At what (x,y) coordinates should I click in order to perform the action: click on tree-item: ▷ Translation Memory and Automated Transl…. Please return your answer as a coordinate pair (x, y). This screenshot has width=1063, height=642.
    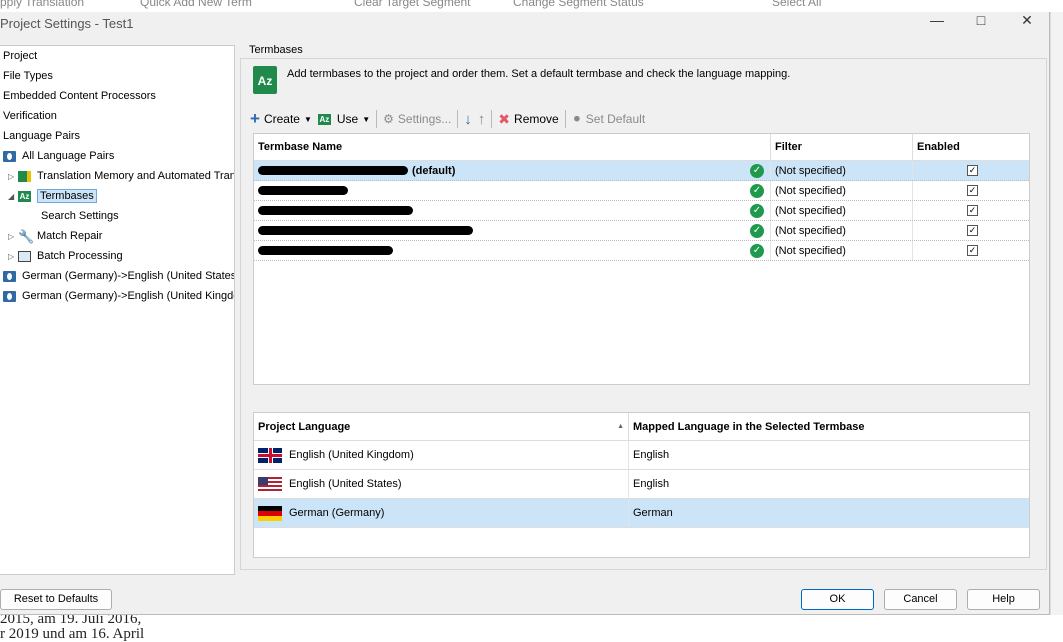
    Looking at the image, I should click on (121, 176).